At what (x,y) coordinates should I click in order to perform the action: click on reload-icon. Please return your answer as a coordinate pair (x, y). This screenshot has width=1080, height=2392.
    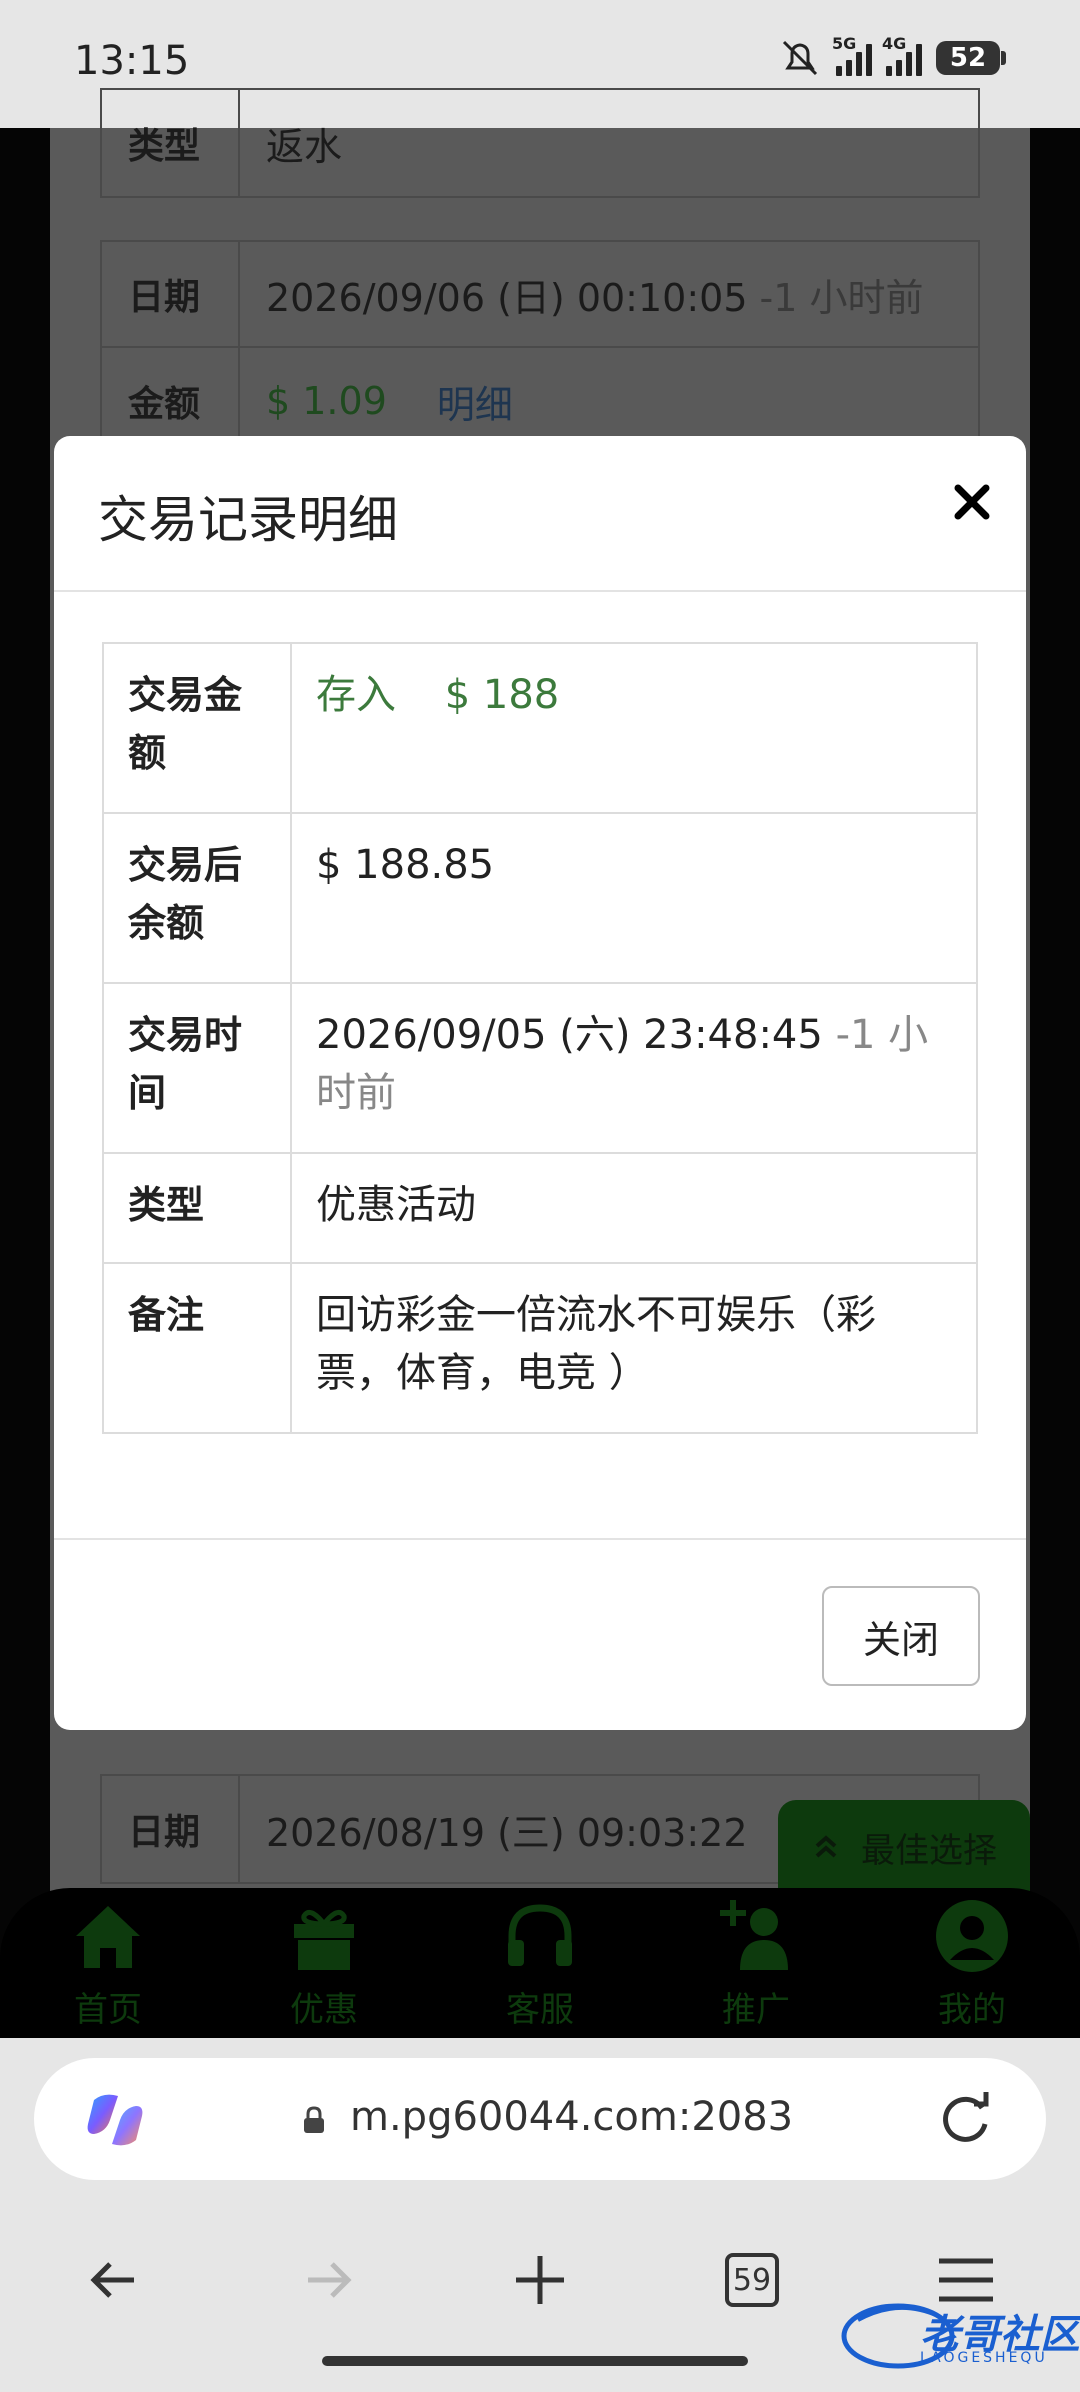
    Looking at the image, I should click on (965, 2119).